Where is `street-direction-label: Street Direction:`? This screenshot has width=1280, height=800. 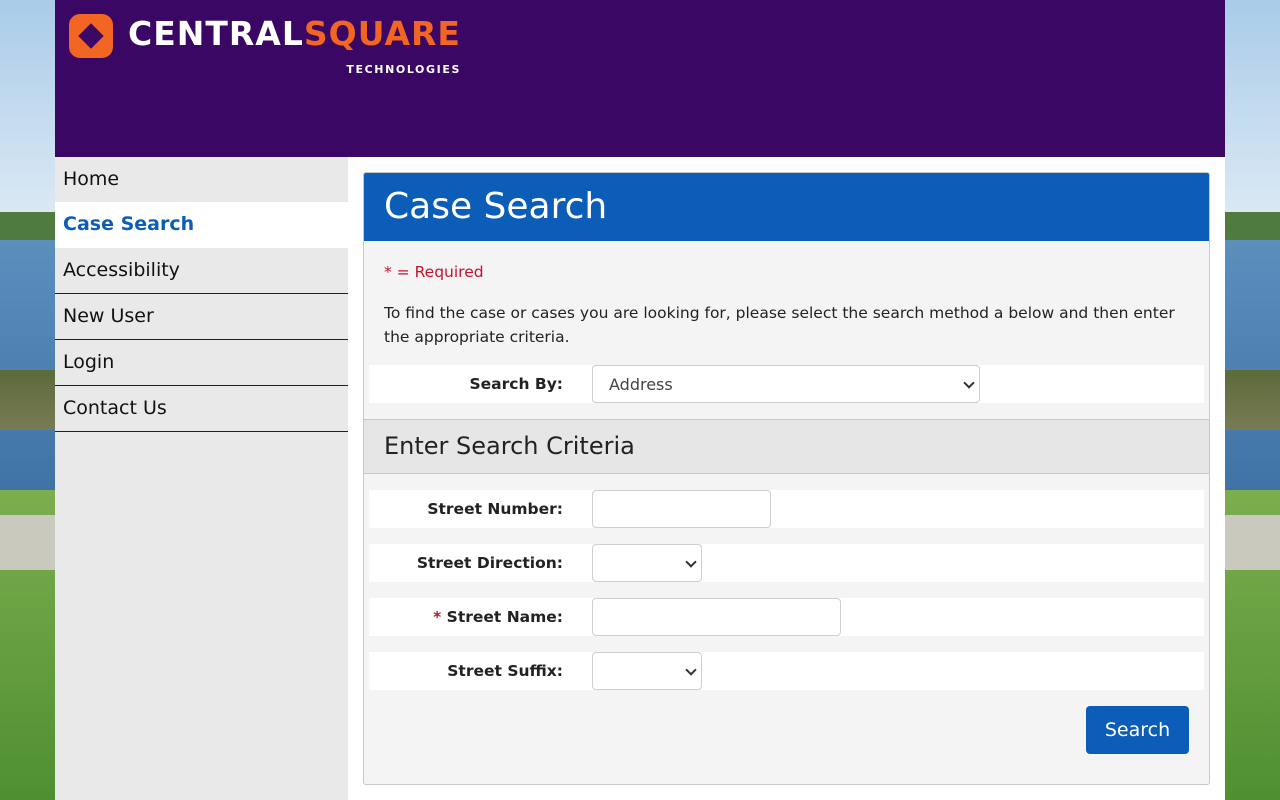 street-direction-label: Street Direction: is located at coordinates (489, 563).